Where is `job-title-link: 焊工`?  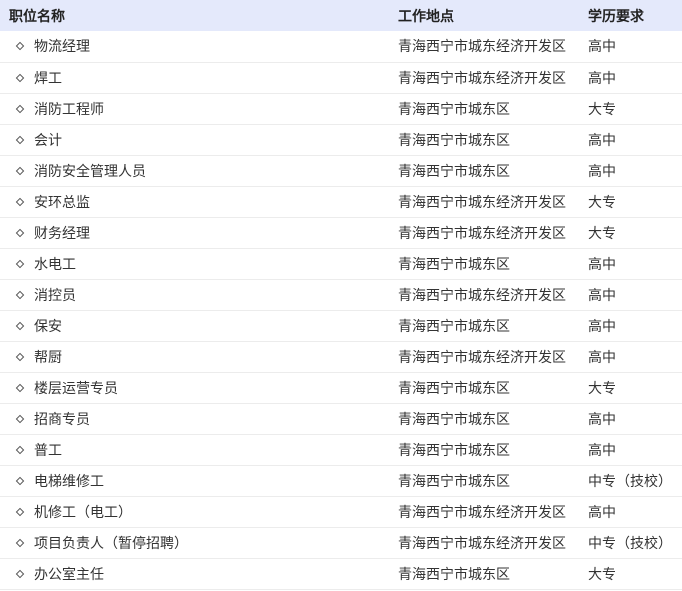
job-title-link: 焊工 is located at coordinates (48, 79).